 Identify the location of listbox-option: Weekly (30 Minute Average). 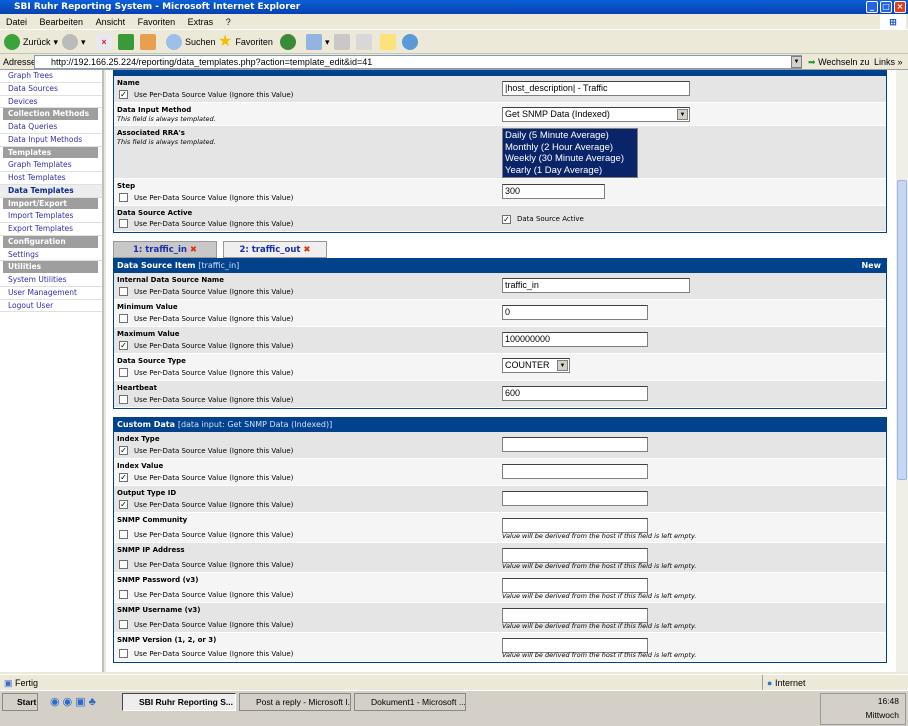
(570, 159).